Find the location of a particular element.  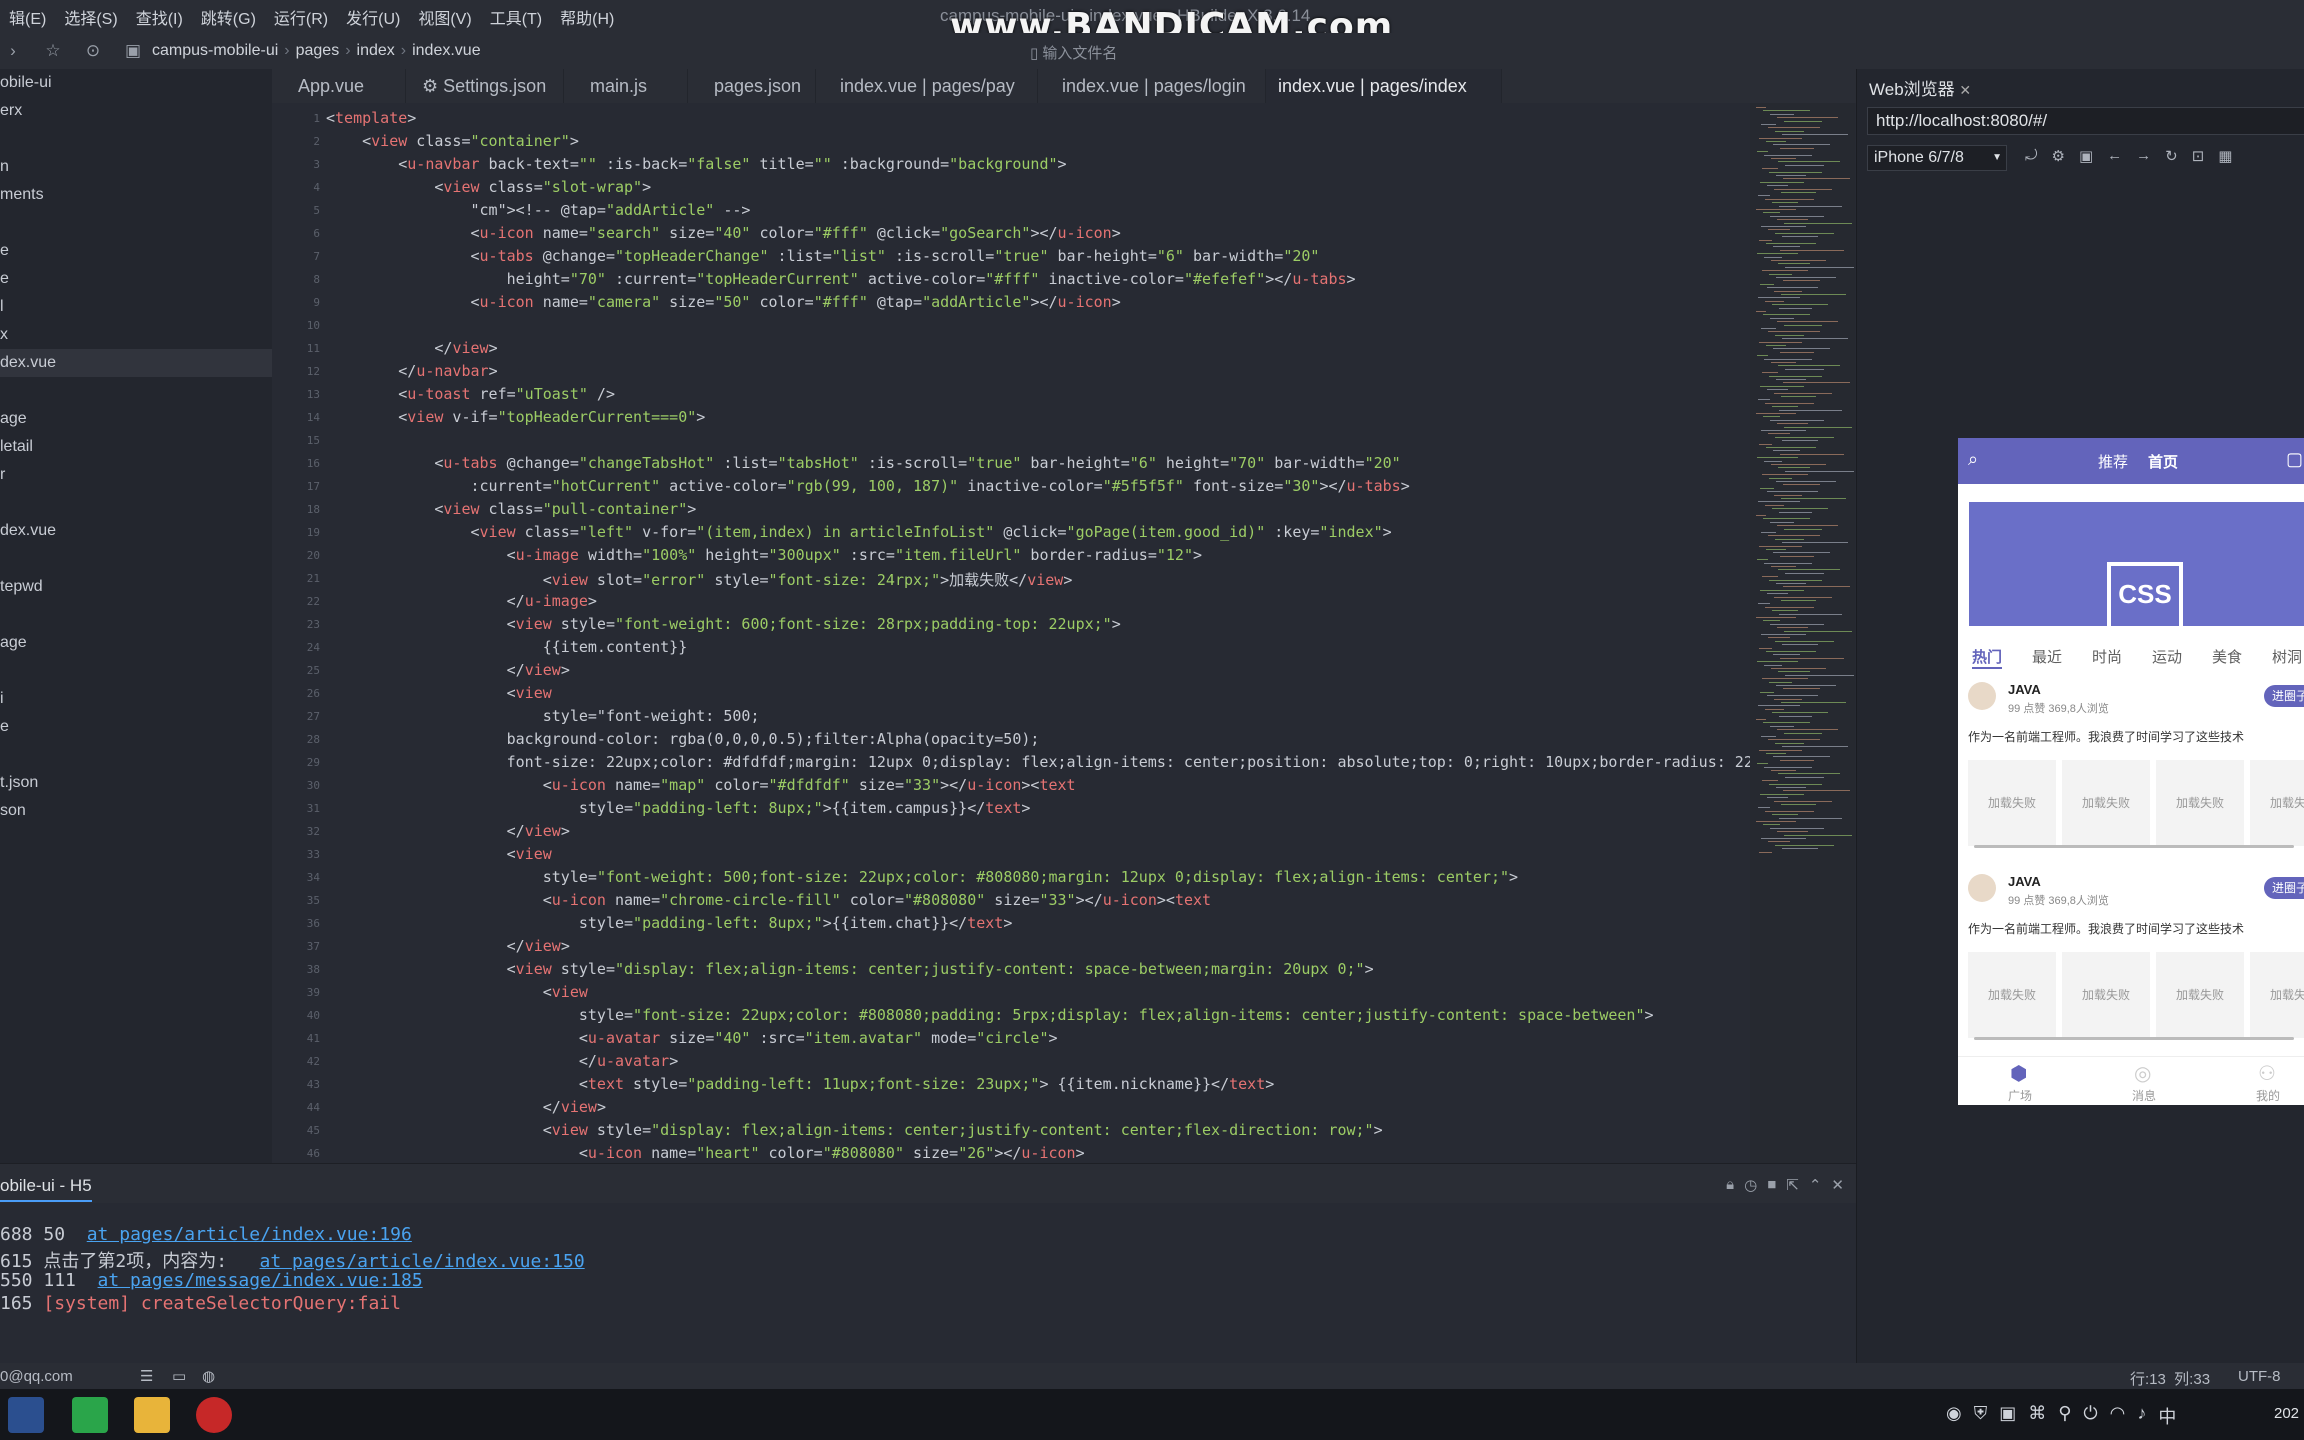

sidebar-item: i is located at coordinates (136, 699).